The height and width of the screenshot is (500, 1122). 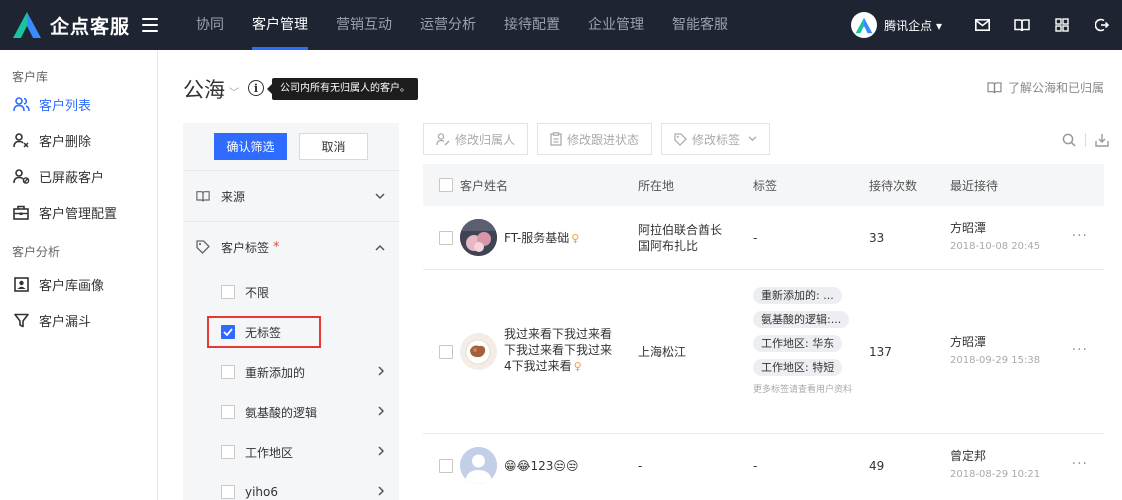 I want to click on nav-reception-config: 接待配置, so click(x=532, y=25).